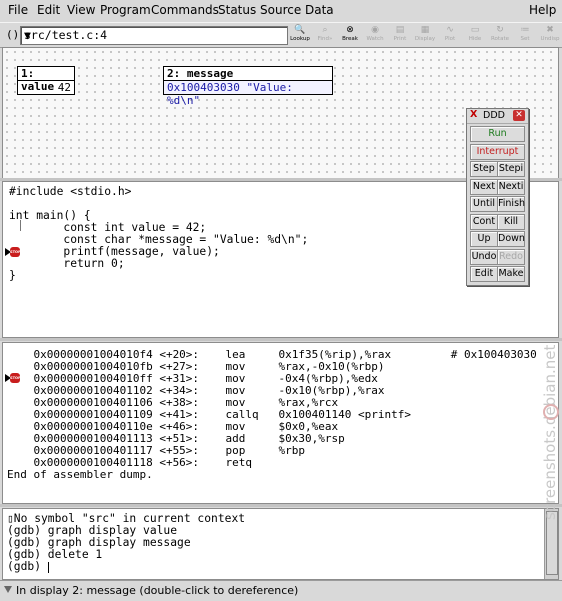 This screenshot has width=562, height=601. I want to click on print-icon: ▤, so click(400, 30).